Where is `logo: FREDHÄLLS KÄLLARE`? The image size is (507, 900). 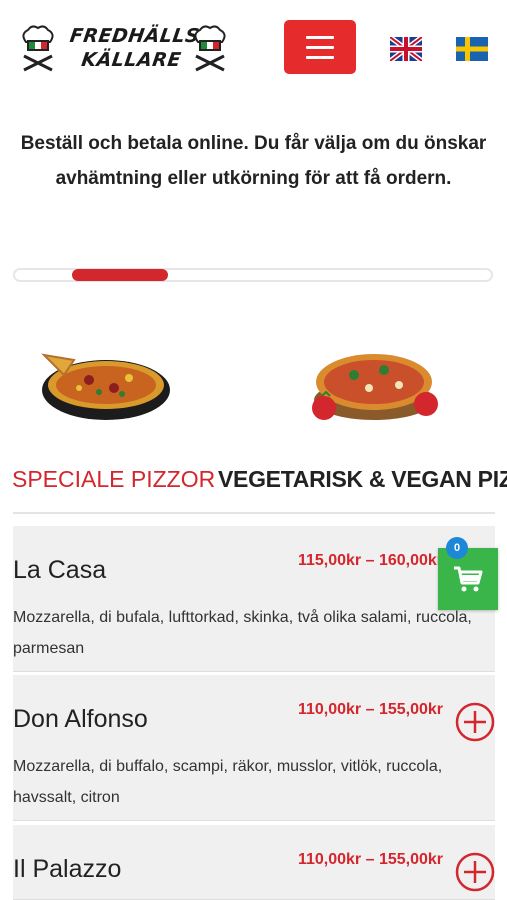
logo: FREDHÄLLS KÄLLARE is located at coordinates (125, 49).